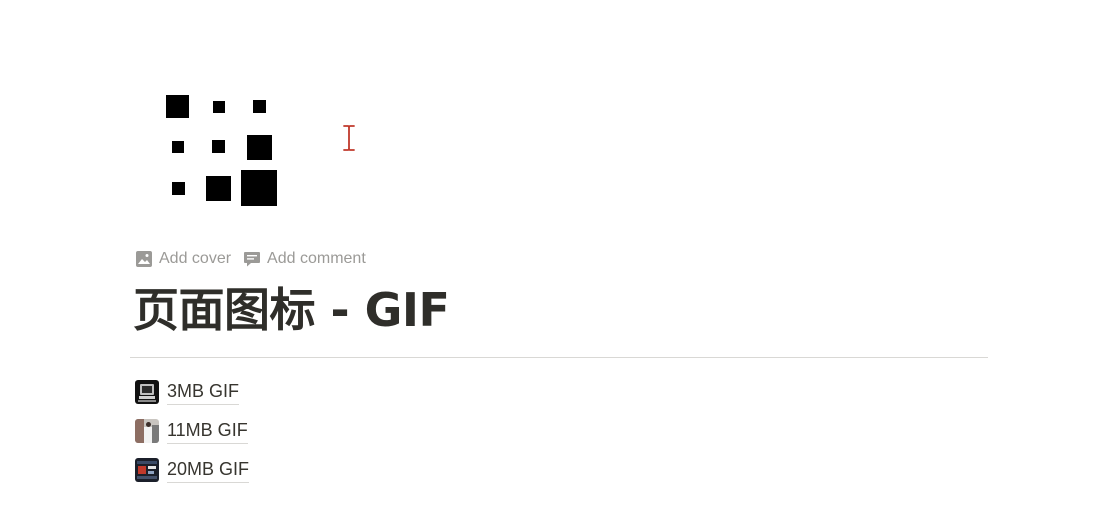 The image size is (1120, 522). I want to click on computer-gif-thumbnail, so click(147, 391).